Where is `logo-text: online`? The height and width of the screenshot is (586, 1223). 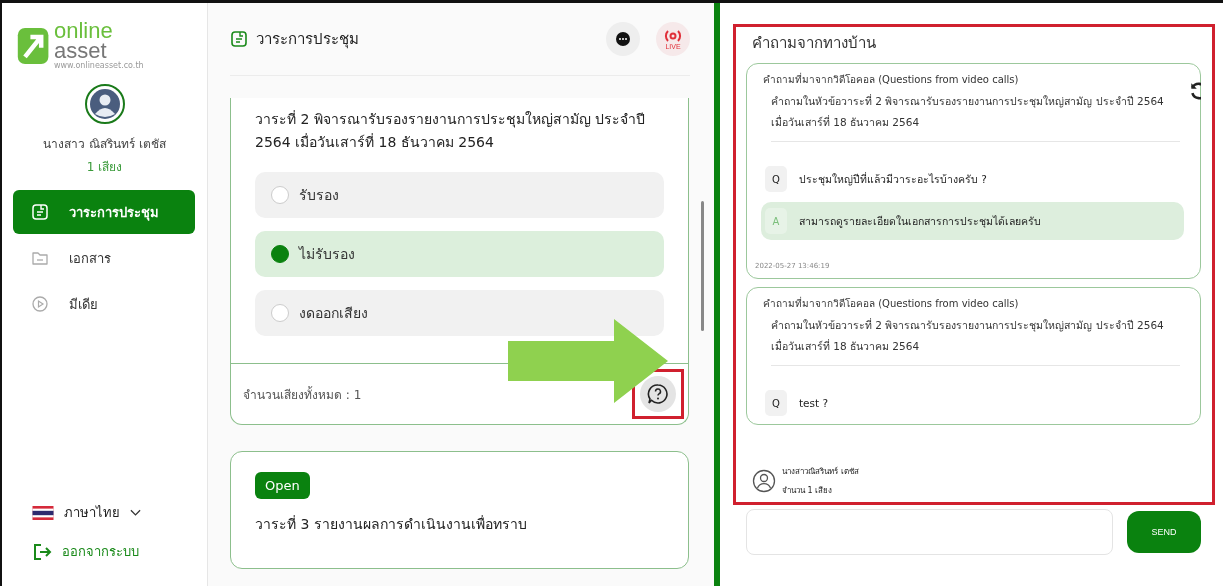 logo-text: online is located at coordinates (84, 31).